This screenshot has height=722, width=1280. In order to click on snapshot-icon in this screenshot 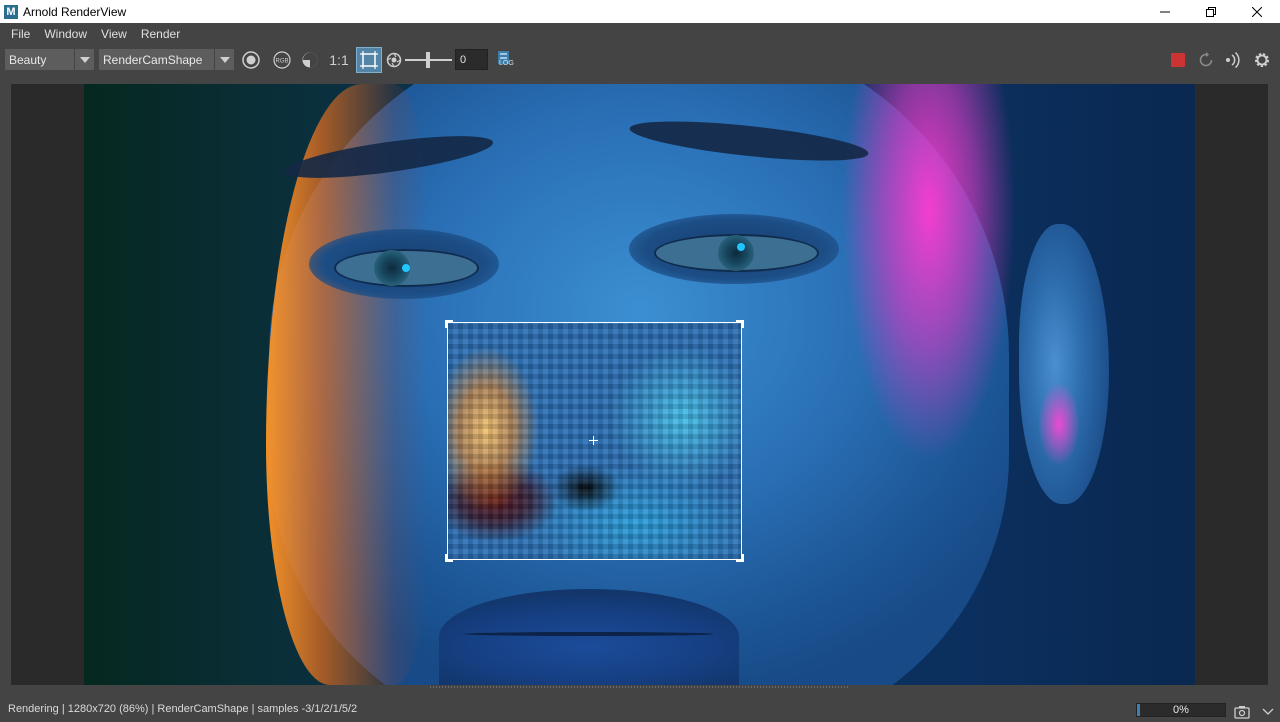, I will do `click(1242, 712)`.